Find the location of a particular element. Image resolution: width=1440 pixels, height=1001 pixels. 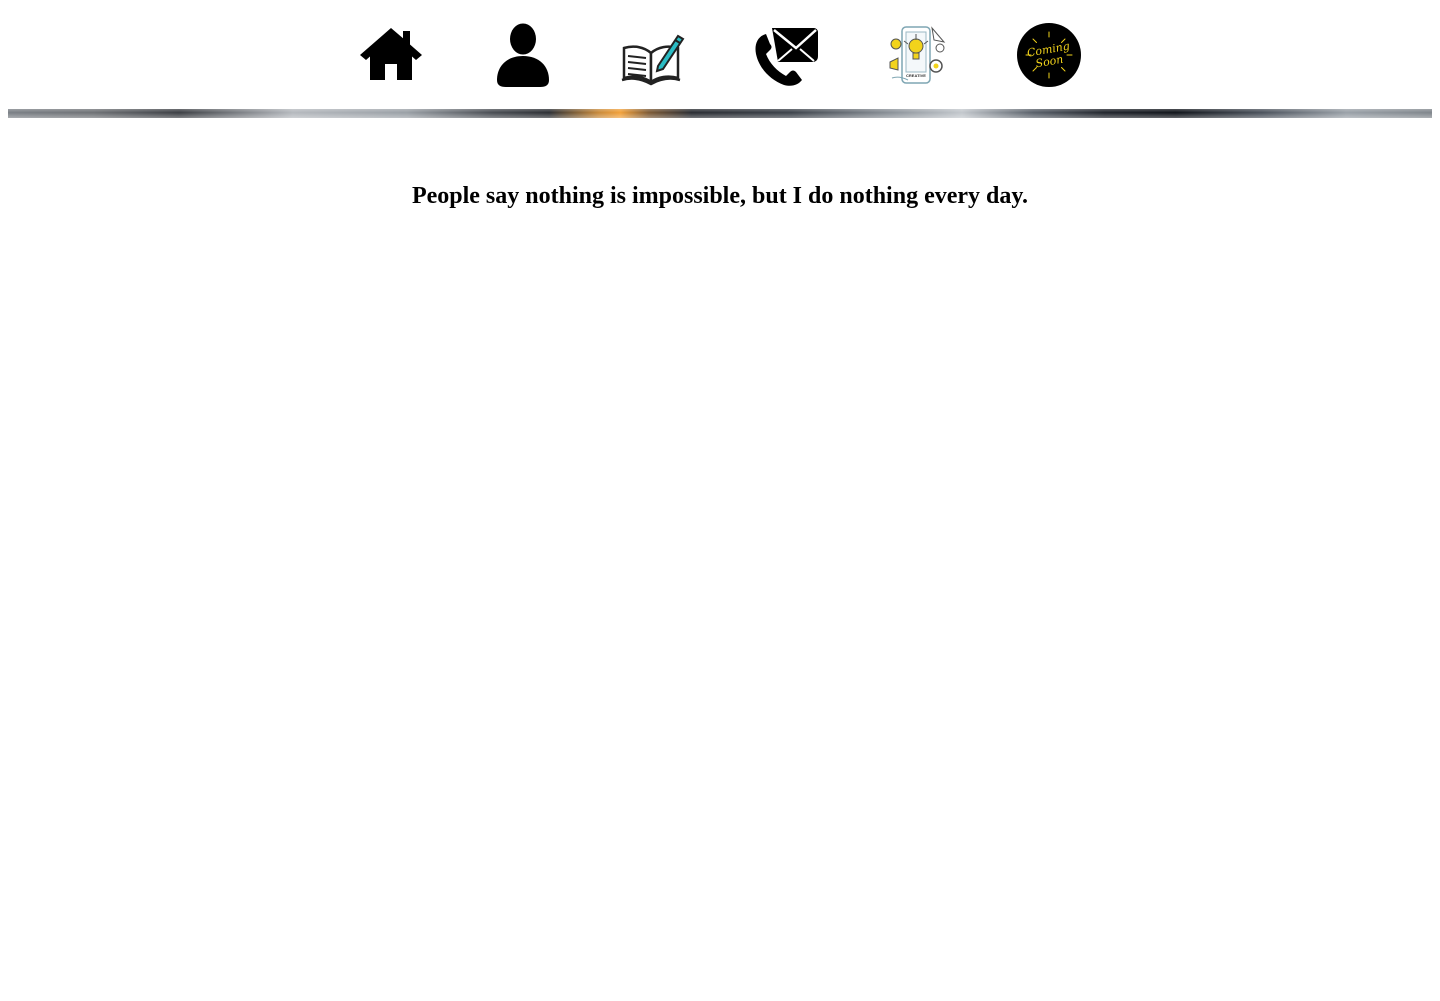

nav-coming-soon-link: Coming Soon is located at coordinates (1049, 55).